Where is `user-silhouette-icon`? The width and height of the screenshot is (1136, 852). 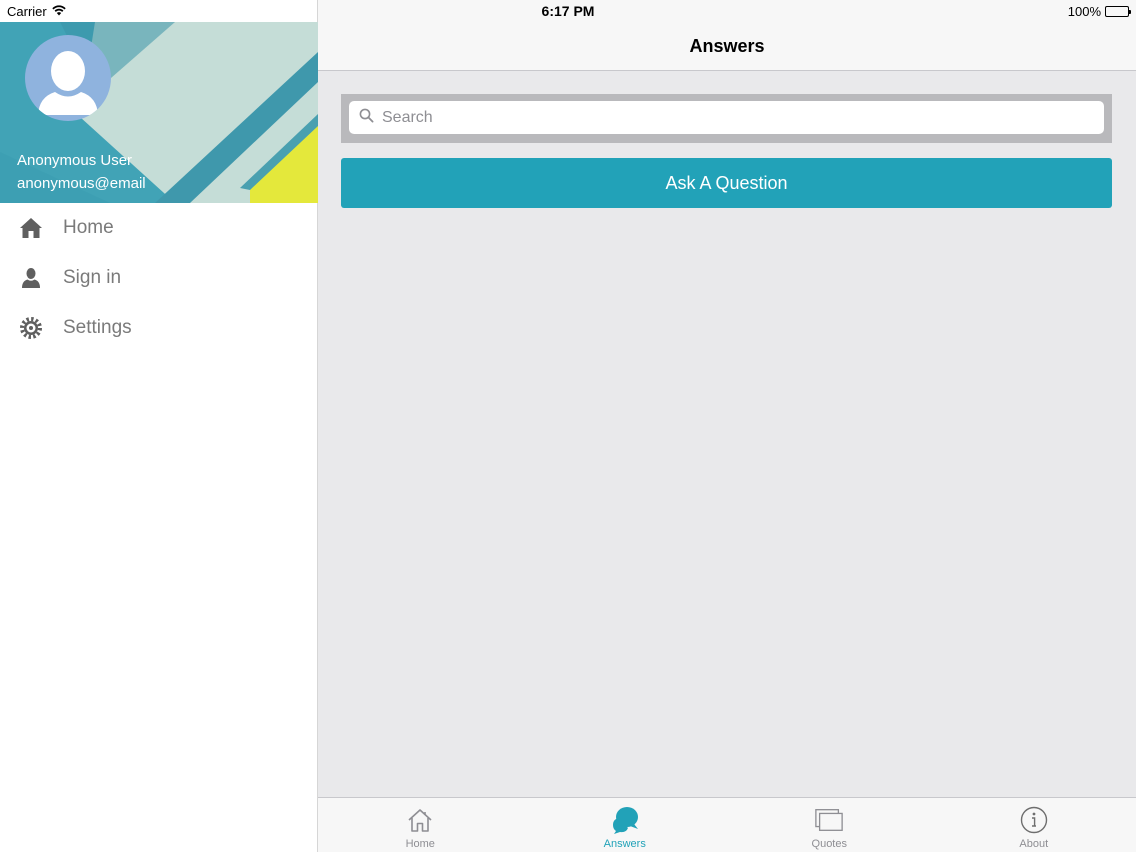 user-silhouette-icon is located at coordinates (68, 83).